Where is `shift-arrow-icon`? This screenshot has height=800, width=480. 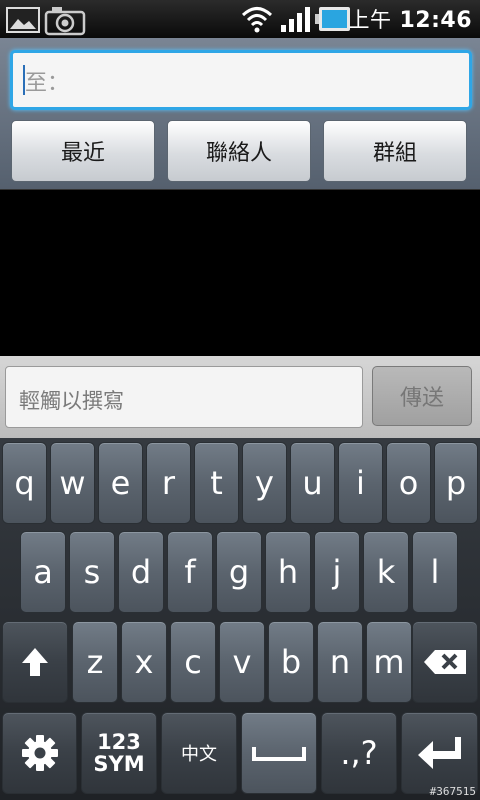
shift-arrow-icon is located at coordinates (35, 662).